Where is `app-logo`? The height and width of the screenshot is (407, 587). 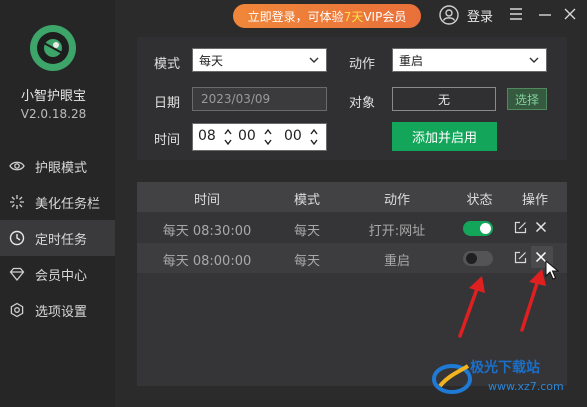 app-logo is located at coordinates (53, 48).